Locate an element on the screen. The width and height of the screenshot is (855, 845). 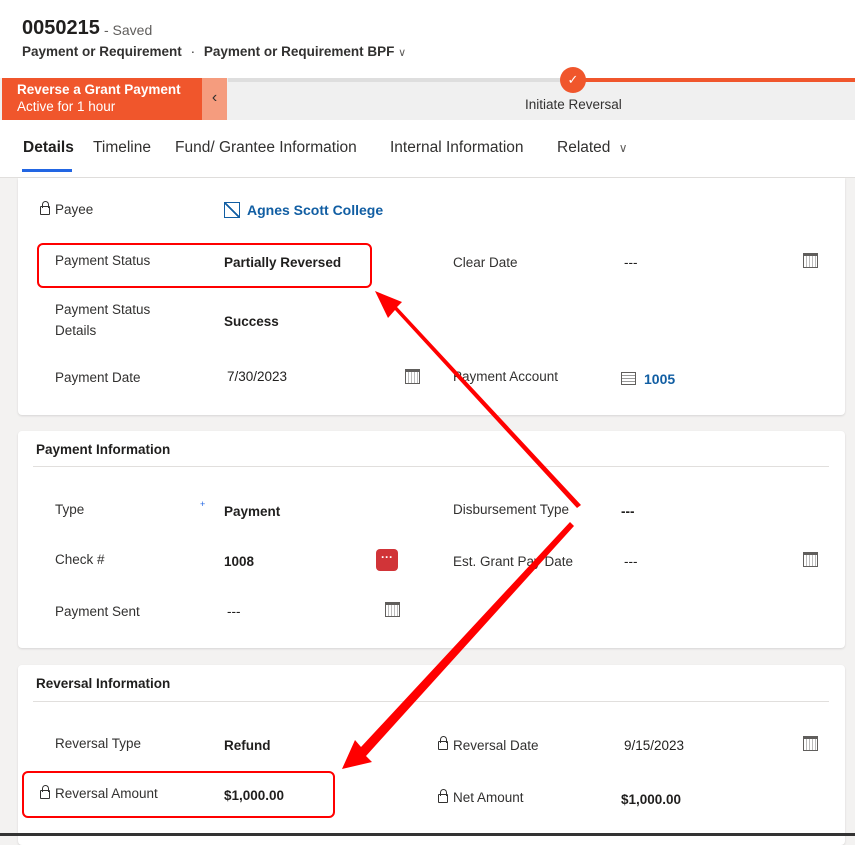
highlight-payment-status is located at coordinates (204, 265).